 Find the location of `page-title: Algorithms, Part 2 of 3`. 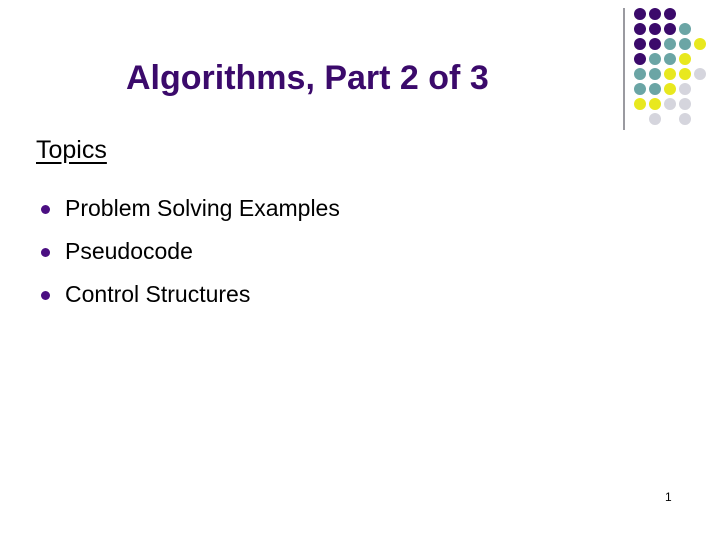

page-title: Algorithms, Part 2 of 3 is located at coordinates (307, 77).